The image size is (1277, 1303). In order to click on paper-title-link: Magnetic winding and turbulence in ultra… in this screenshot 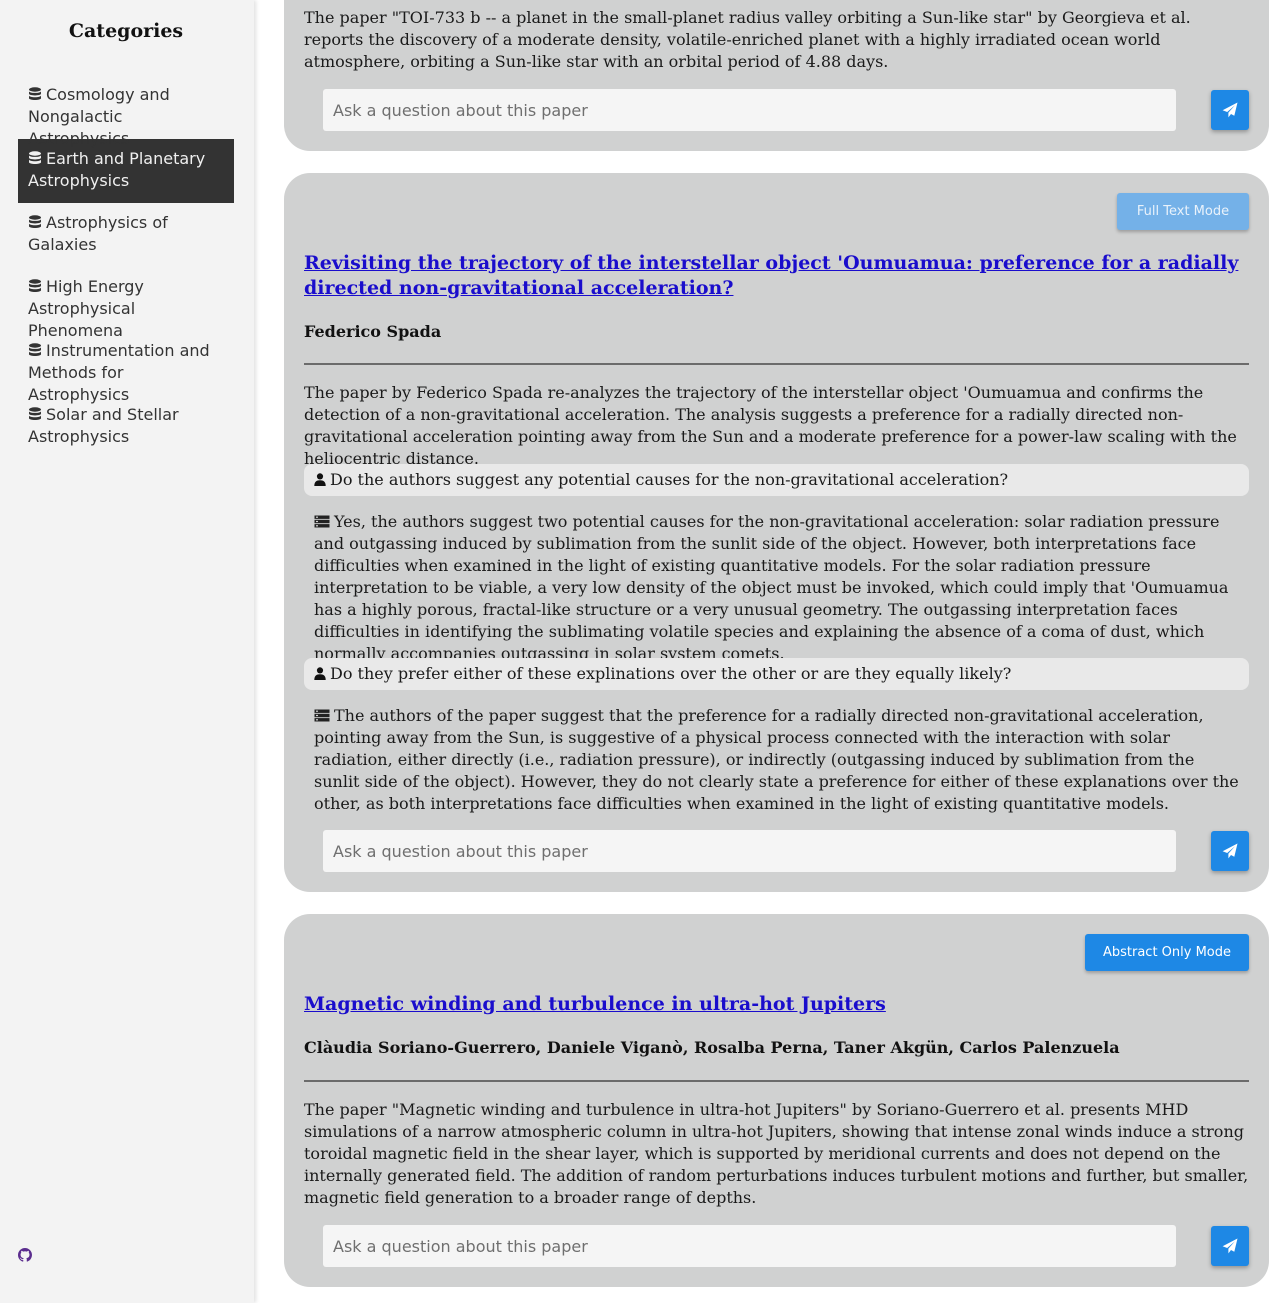, I will do `click(776, 1004)`.